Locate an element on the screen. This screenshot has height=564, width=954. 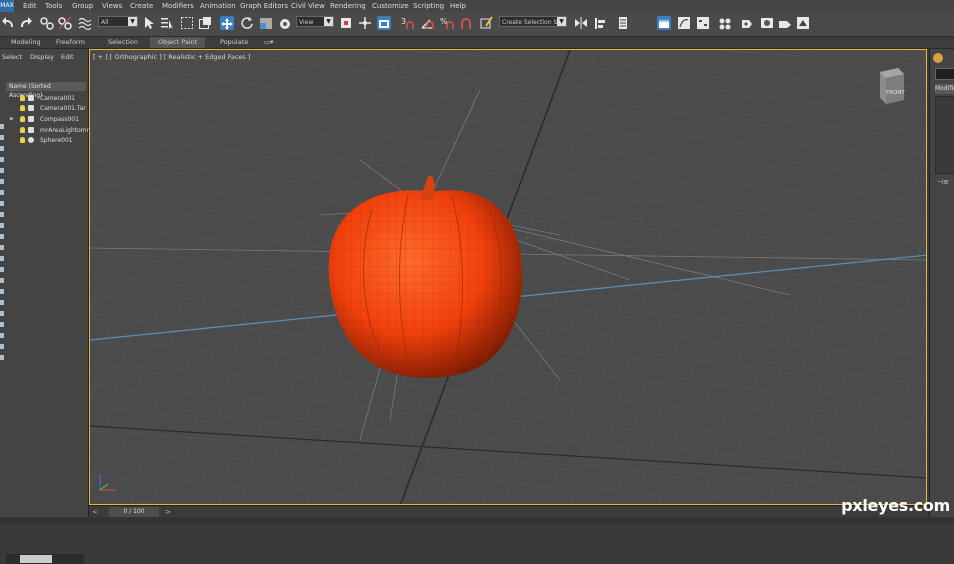
list-item: Camera001.Tar is located at coordinates (47, 108).